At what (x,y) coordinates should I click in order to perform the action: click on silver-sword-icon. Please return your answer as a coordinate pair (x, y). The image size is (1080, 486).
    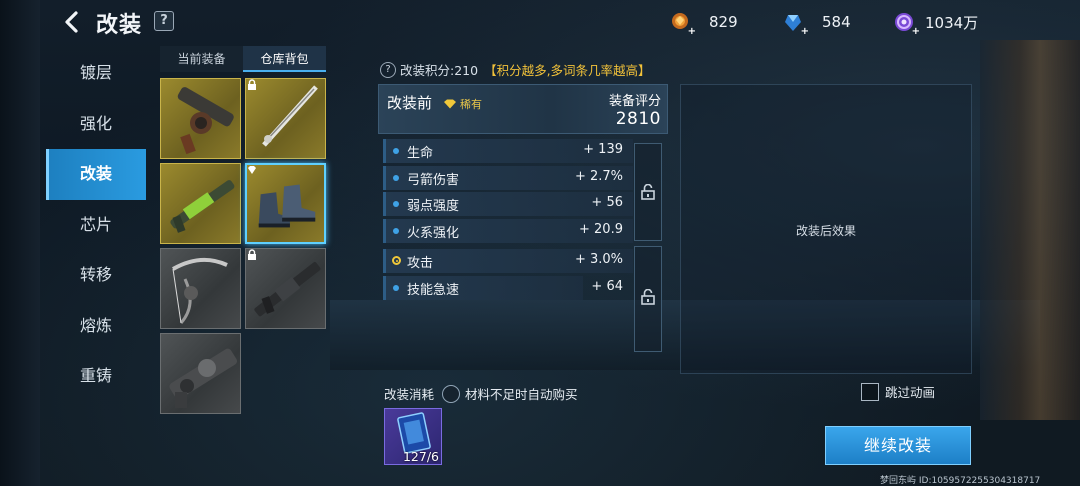
    Looking at the image, I should click on (290, 116).